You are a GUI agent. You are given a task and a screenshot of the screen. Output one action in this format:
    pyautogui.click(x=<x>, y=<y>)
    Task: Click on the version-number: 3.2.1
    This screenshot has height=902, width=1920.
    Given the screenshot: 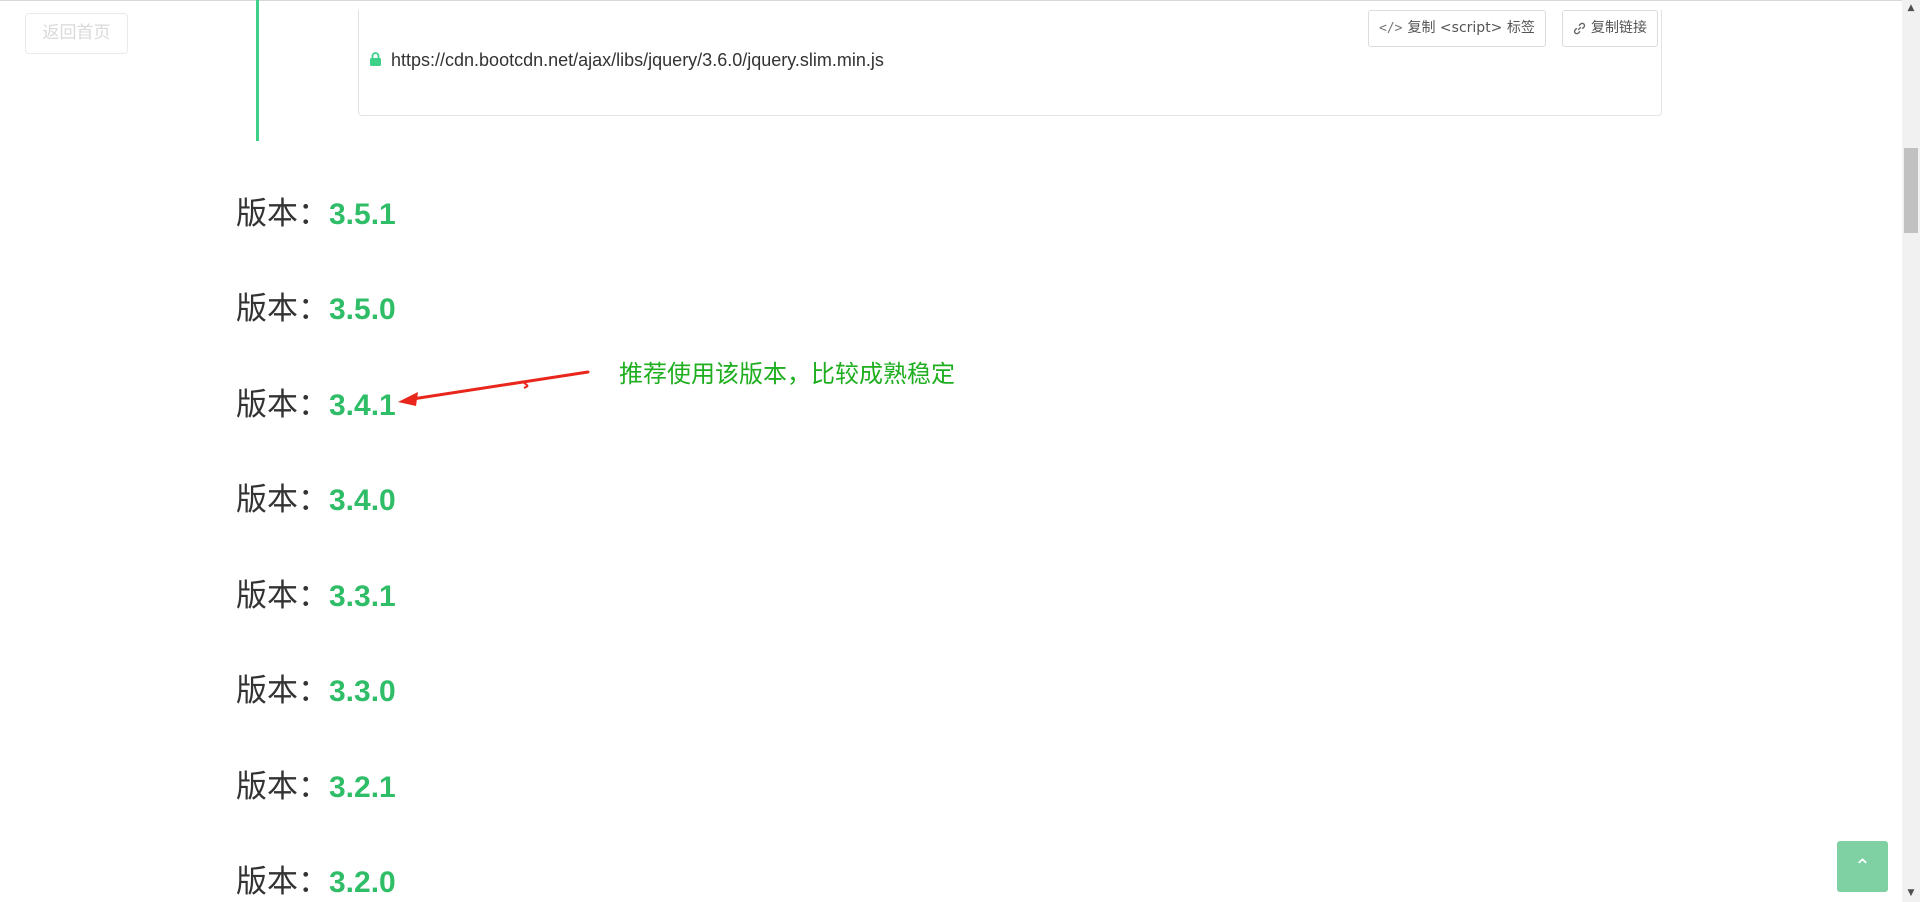 What is the action you would take?
    pyautogui.click(x=362, y=788)
    